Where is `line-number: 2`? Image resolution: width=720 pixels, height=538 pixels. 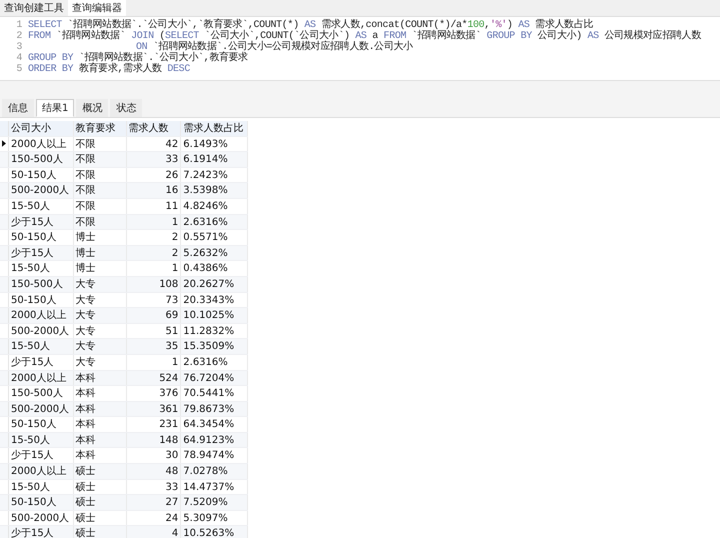 line-number: 2 is located at coordinates (19, 36).